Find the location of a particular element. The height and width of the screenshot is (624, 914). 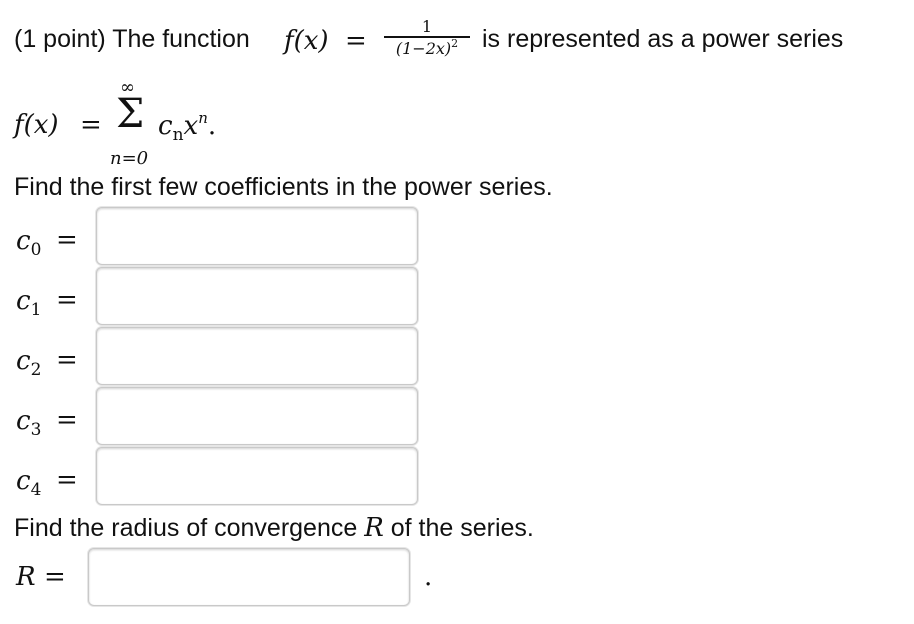

coef-input-c0 is located at coordinates (257, 236).